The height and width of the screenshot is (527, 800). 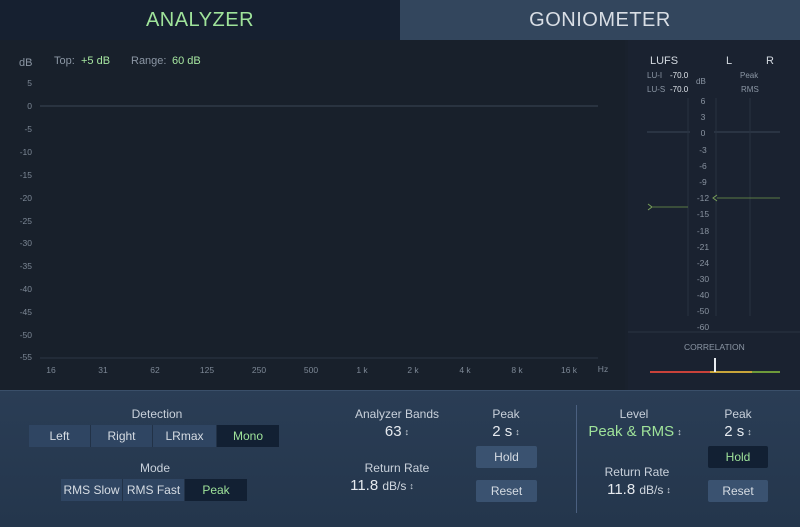 I want to click on lu-i-value: -70.0, so click(x=679, y=75).